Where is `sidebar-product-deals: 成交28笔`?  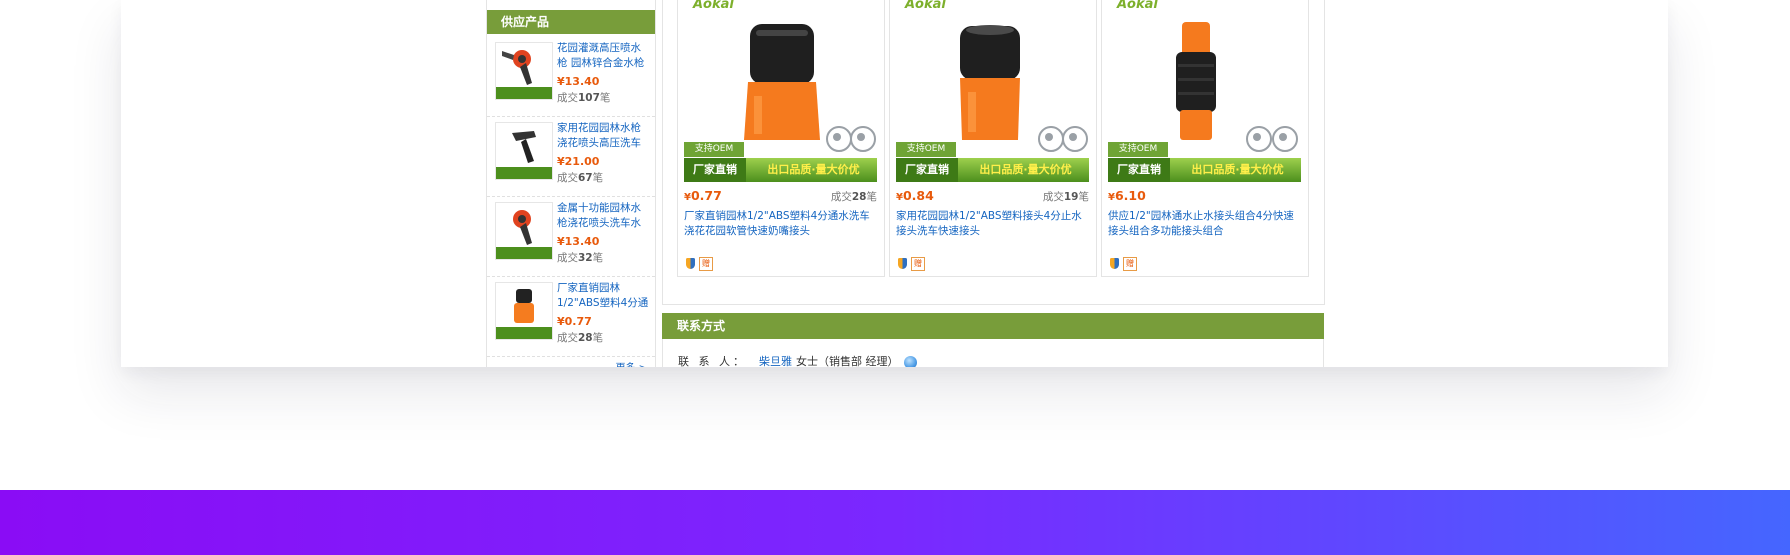
sidebar-product-deals: 成交28笔 is located at coordinates (580, 338).